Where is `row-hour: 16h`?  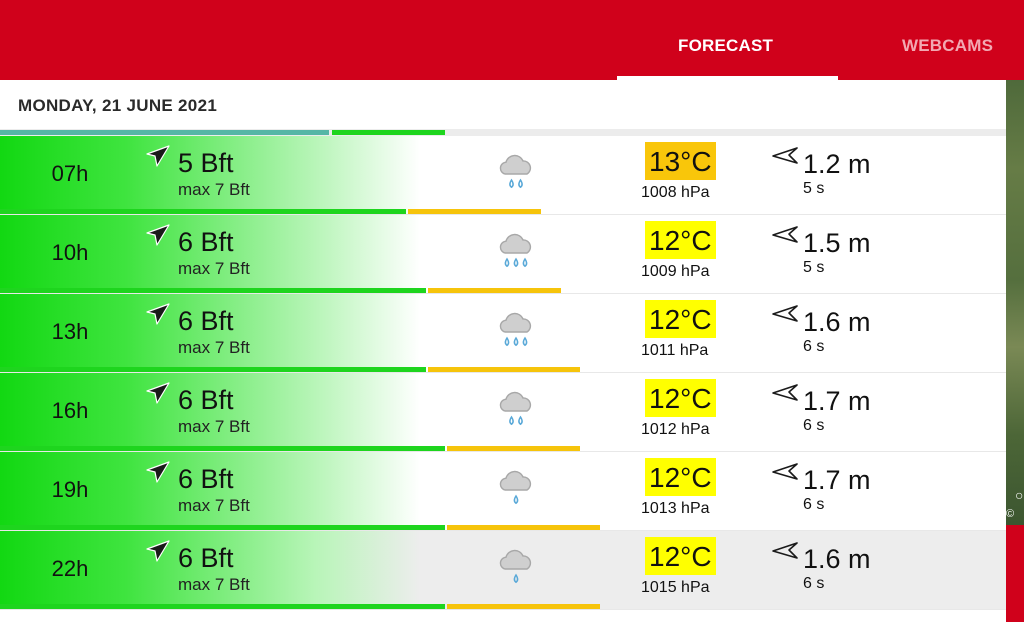
row-hour: 16h is located at coordinates (70, 410).